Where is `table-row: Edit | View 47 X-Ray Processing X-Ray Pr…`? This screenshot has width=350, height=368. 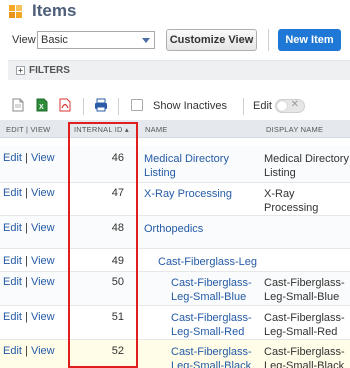
table-row: Edit | View 47 X-Ray Processing X-Ray Pr… is located at coordinates (175, 199).